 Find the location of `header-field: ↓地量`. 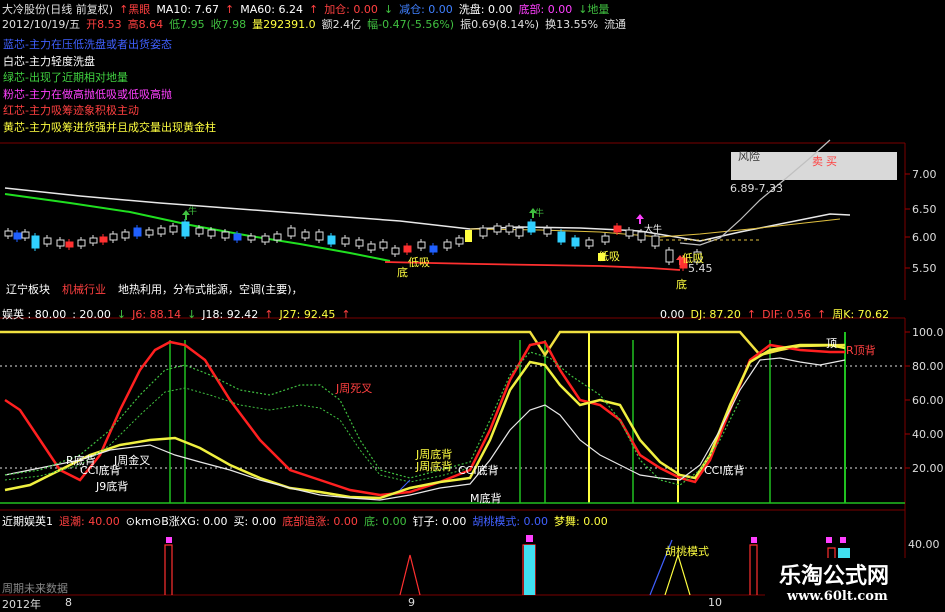

header-field: ↓地量 is located at coordinates (594, 9).